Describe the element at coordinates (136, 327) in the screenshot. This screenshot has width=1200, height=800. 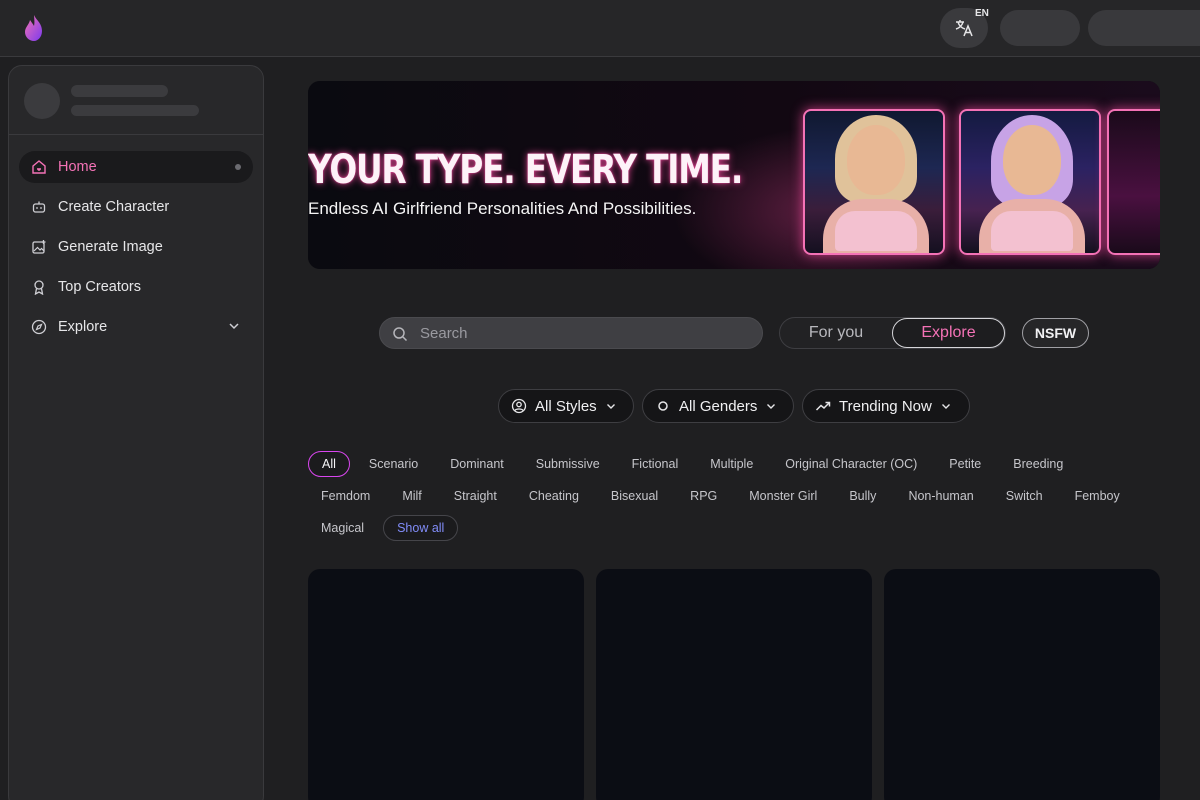
I see `sidebar-item-explore: Explore` at that location.